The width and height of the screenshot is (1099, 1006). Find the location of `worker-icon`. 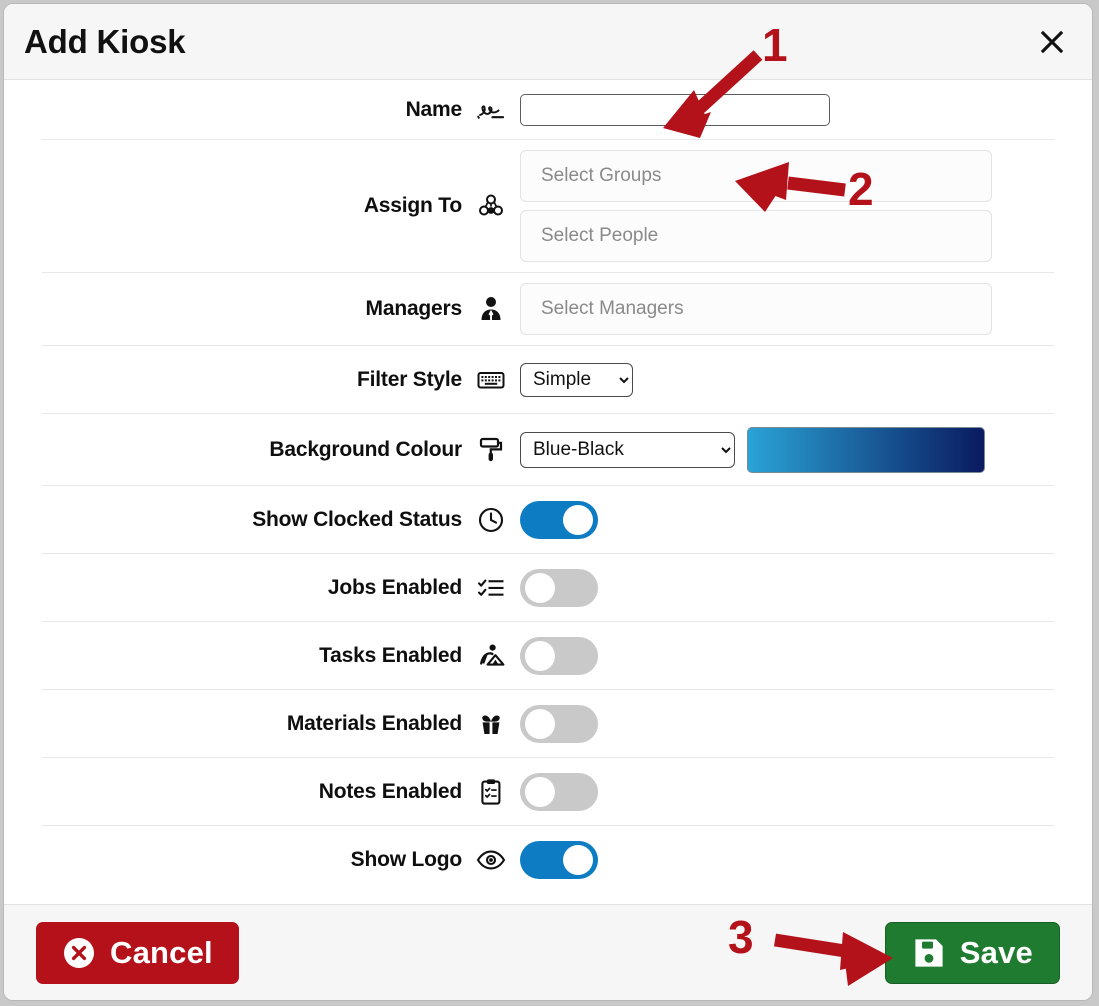

worker-icon is located at coordinates (491, 656).